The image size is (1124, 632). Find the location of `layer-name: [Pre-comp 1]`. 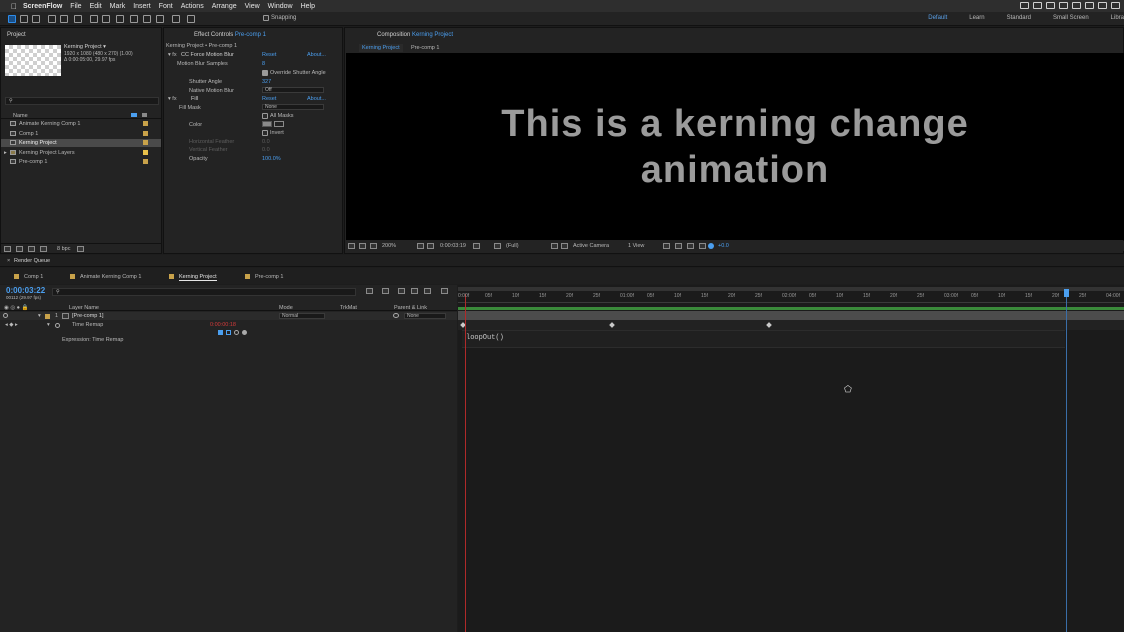

layer-name: [Pre-comp 1] is located at coordinates (87, 316).